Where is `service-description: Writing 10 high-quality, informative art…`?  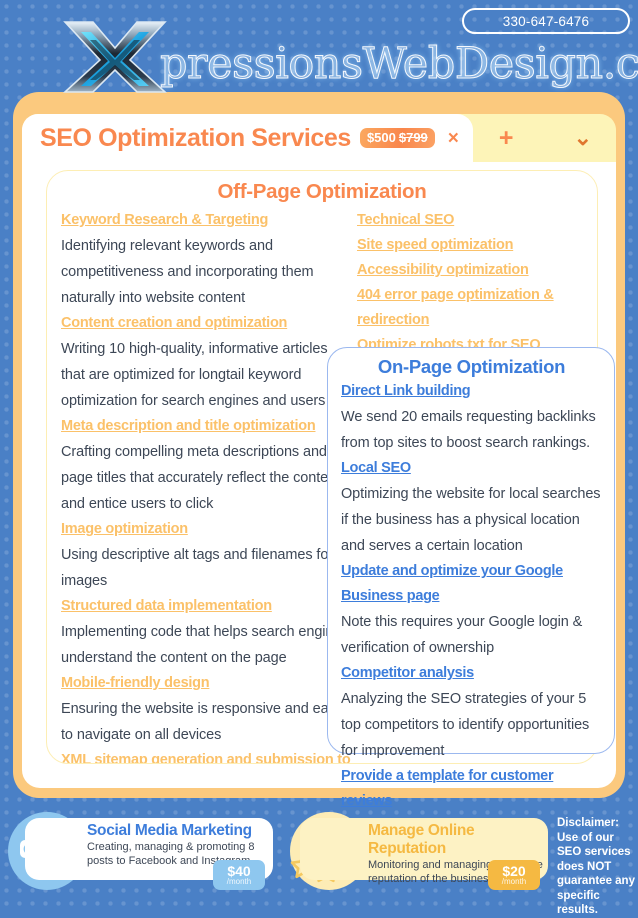
service-description: Writing 10 high-quality, informative art… is located at coordinates (194, 375).